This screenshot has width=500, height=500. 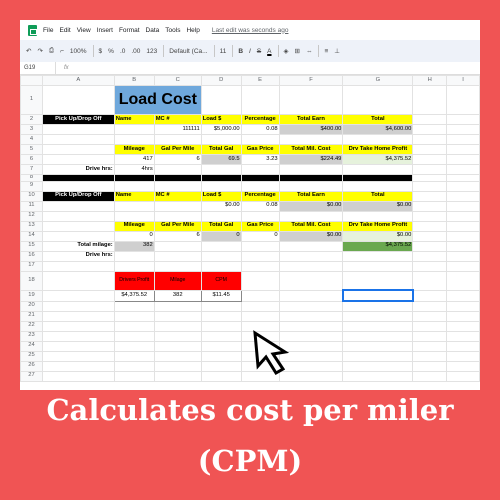 I want to click on merge-cells-icon: ⇔, so click(x=309, y=51).